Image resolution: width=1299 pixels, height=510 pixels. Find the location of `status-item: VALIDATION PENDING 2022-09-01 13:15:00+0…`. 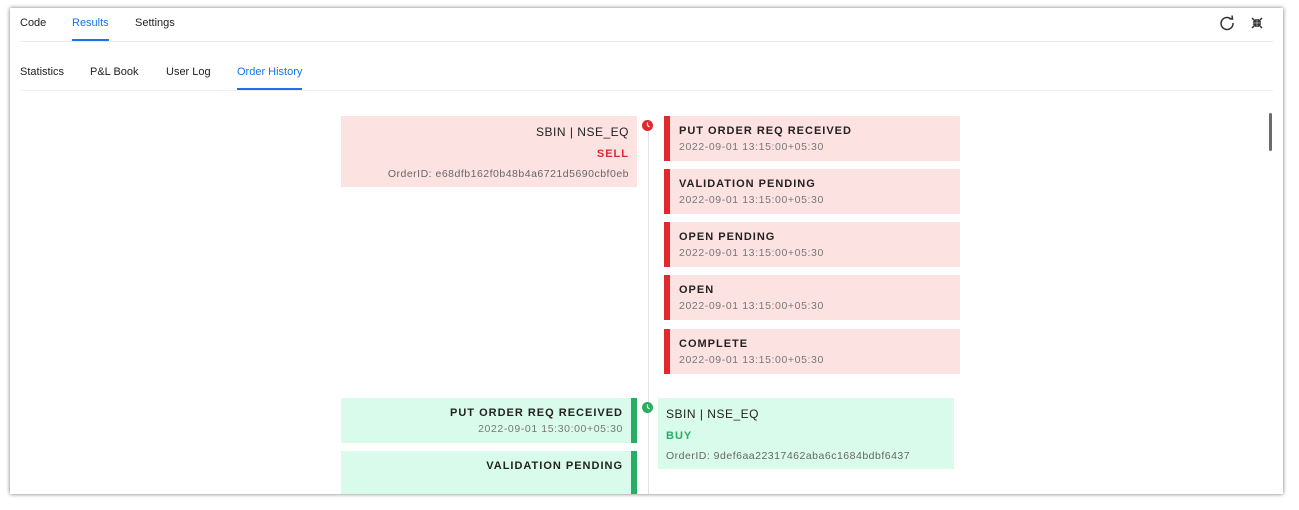

status-item: VALIDATION PENDING 2022-09-01 13:15:00+0… is located at coordinates (812, 191).